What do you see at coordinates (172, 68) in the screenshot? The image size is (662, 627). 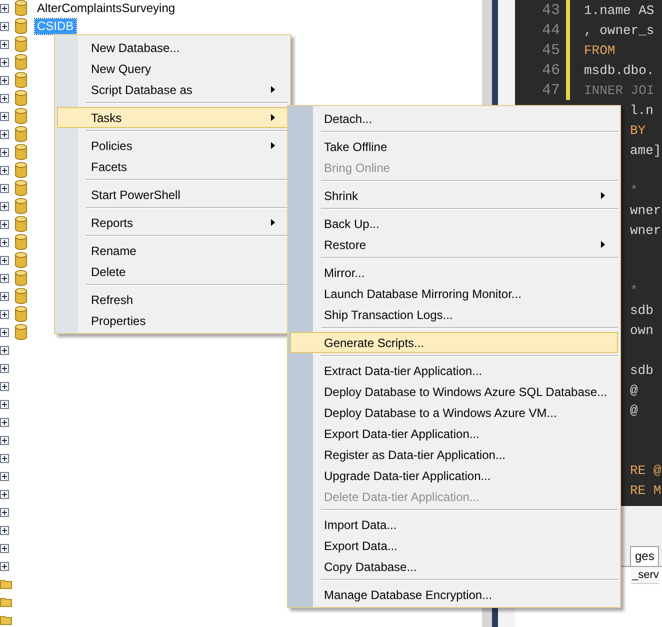 I see `menu-item: New Query` at bounding box center [172, 68].